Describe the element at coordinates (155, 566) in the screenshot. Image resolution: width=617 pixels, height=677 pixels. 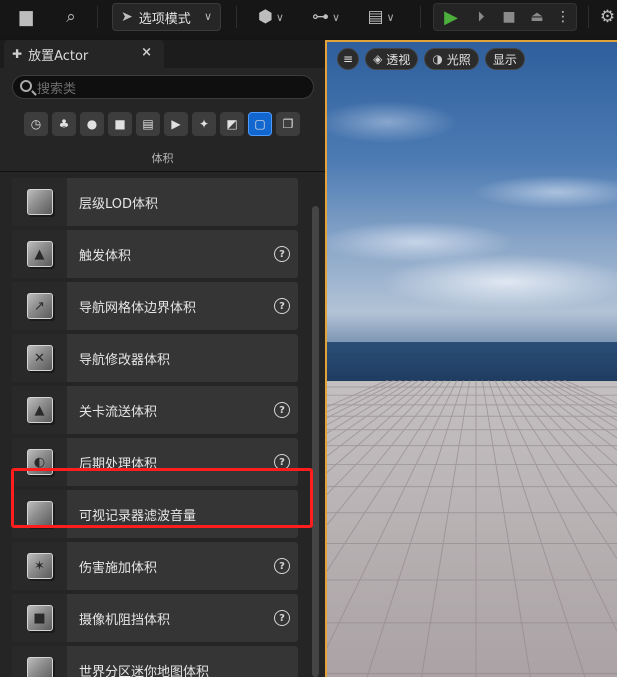
I see `list-item: ✶ 伤害施加体积?` at that location.